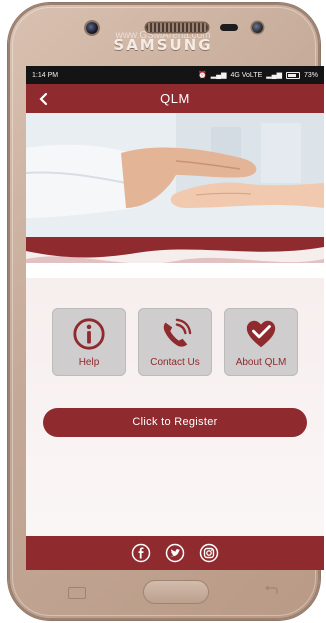 This screenshot has height=623, width=326. What do you see at coordinates (261, 333) in the screenshot?
I see `heart-check-icon` at bounding box center [261, 333].